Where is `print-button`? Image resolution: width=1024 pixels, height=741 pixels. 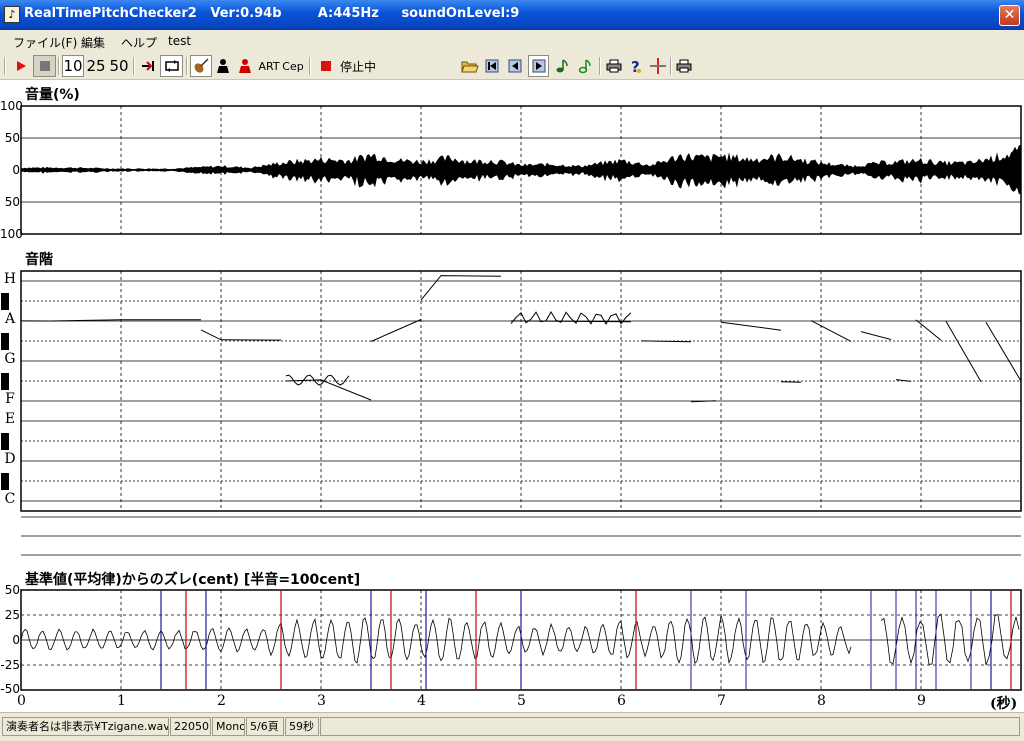
print-button is located at coordinates (614, 66).